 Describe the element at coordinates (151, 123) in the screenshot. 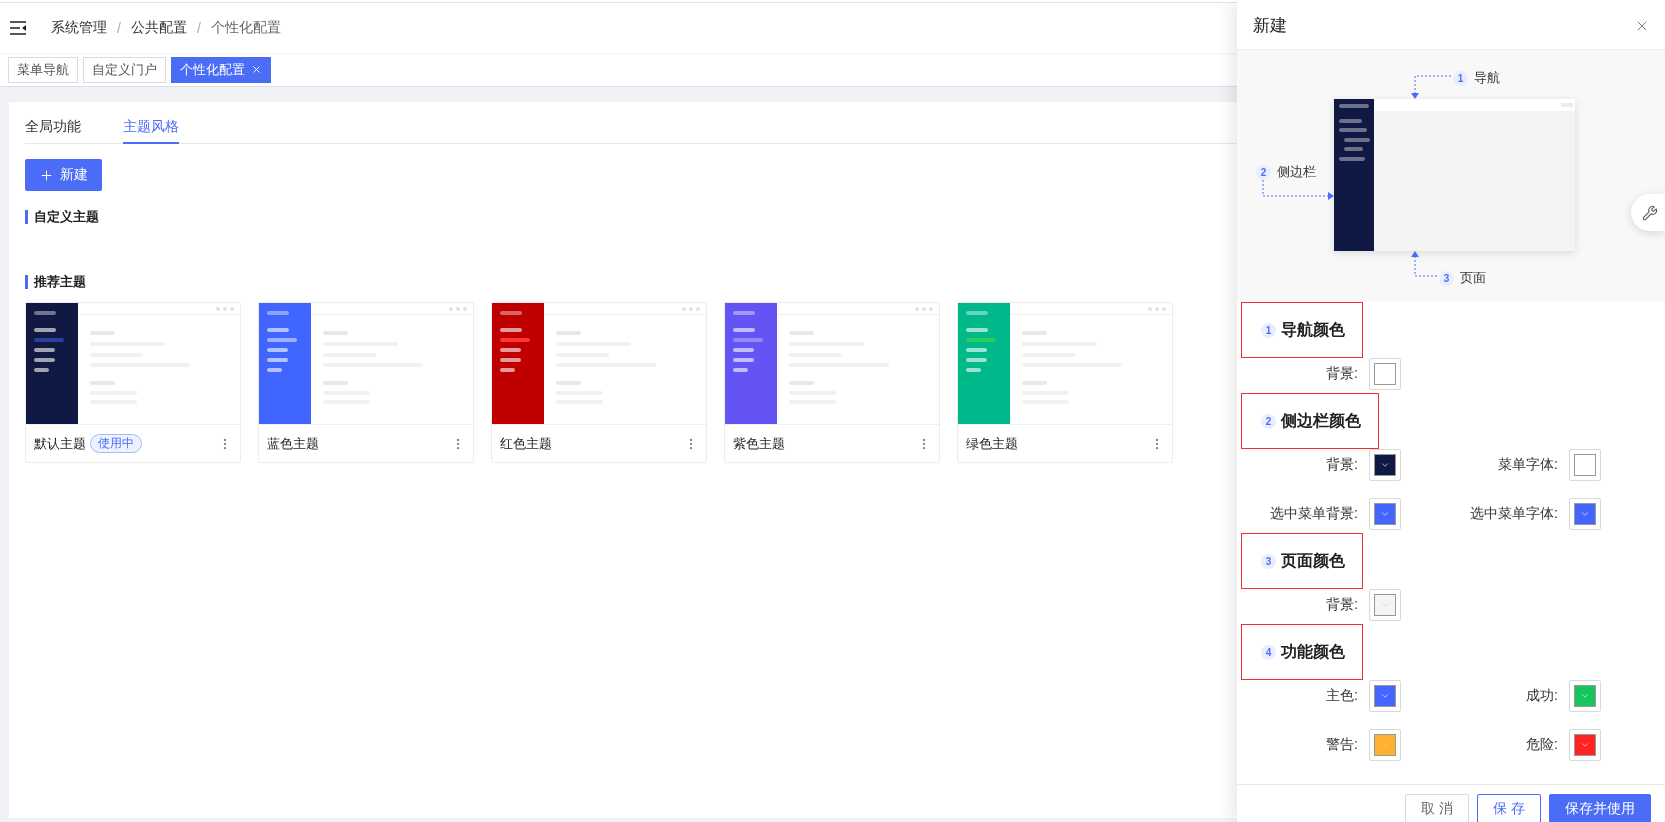

I see `content-tab: 主题风格` at that location.